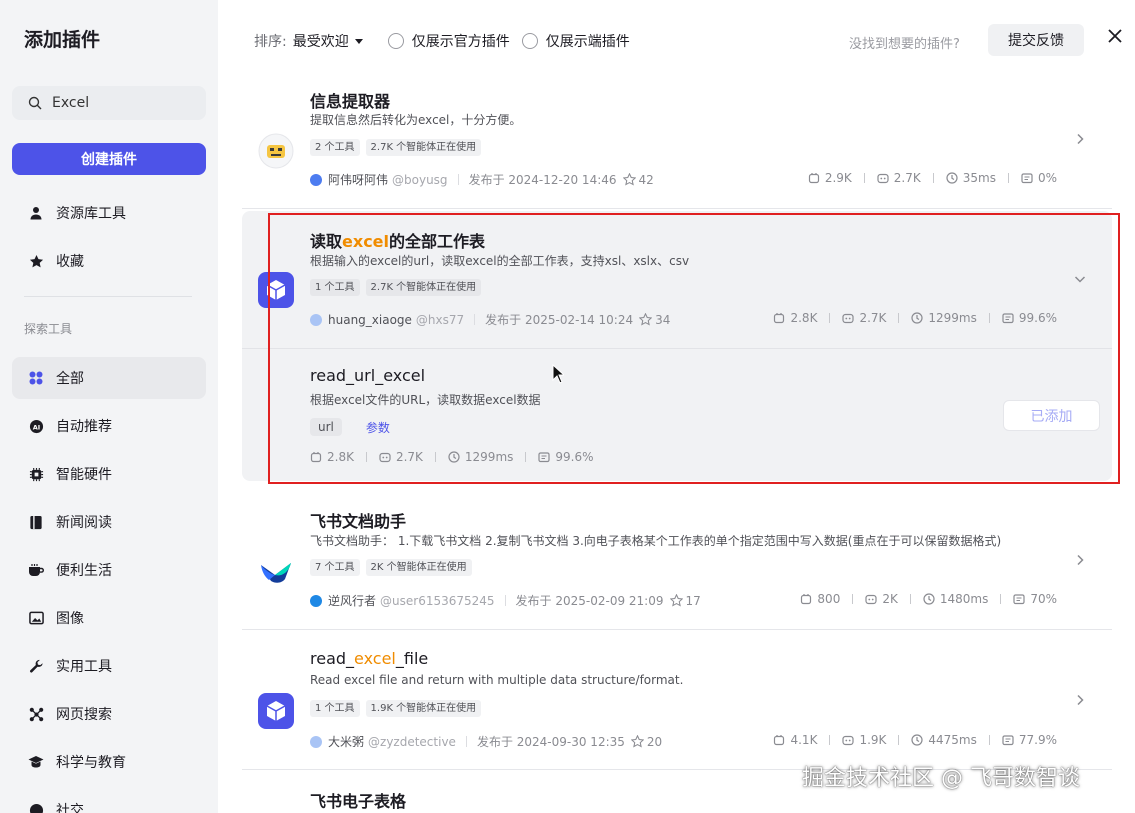  Describe the element at coordinates (1036, 40) in the screenshot. I see `feedback-button: 提交反馈` at that location.